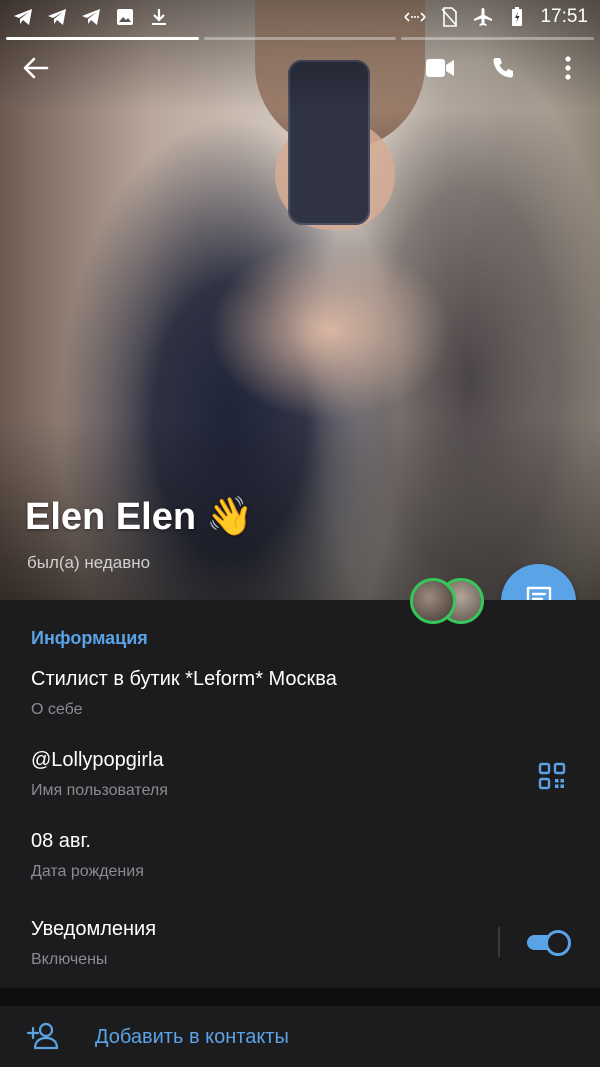 This screenshot has height=1067, width=600. I want to click on image-icon, so click(125, 17).